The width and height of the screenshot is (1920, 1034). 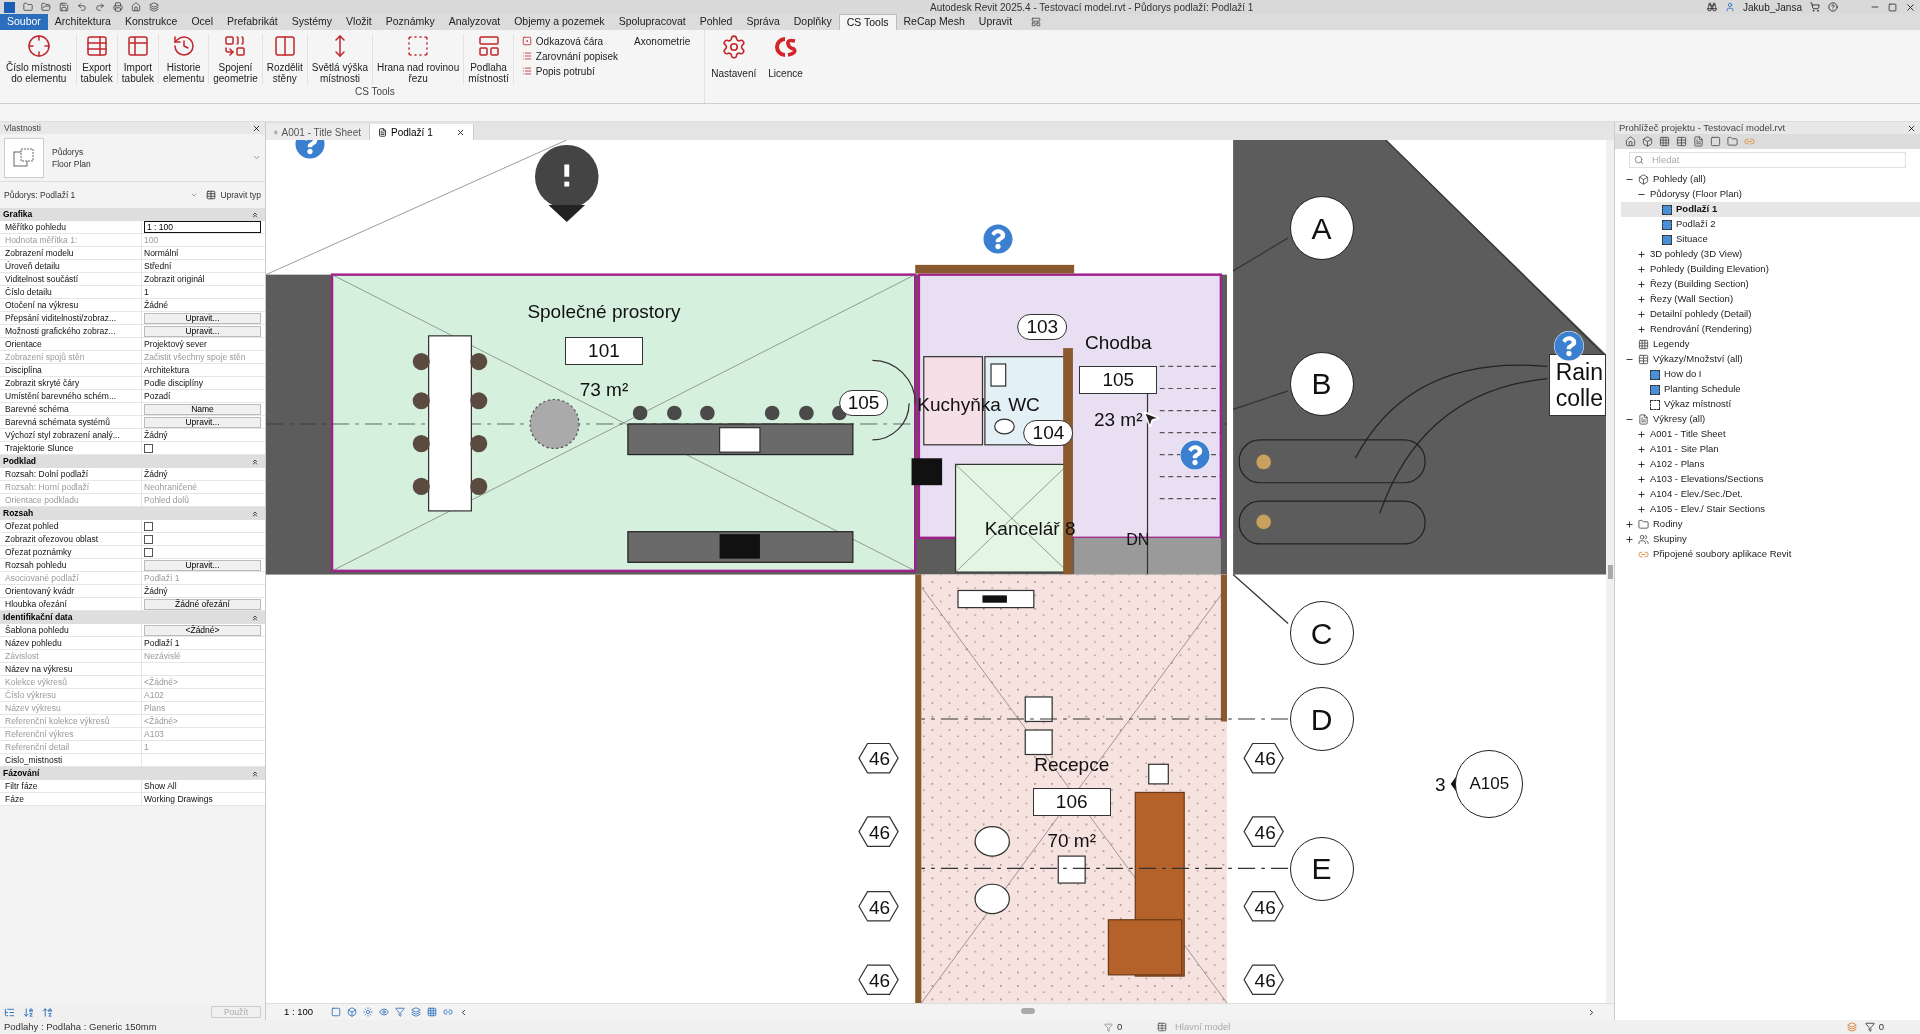 I want to click on tree-item: Detailní pohledy (Detail), so click(x=1770, y=314).